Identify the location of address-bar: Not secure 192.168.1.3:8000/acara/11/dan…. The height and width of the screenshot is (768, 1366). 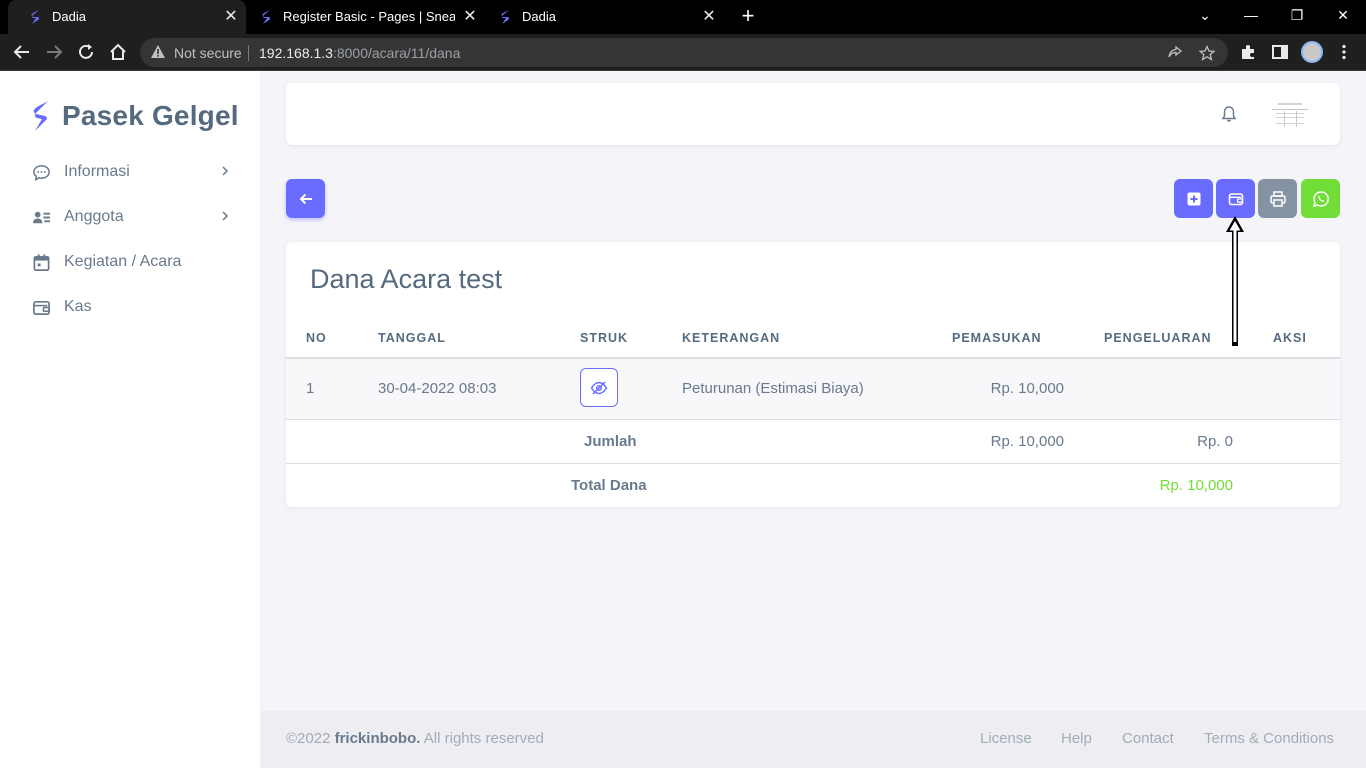
(684, 52).